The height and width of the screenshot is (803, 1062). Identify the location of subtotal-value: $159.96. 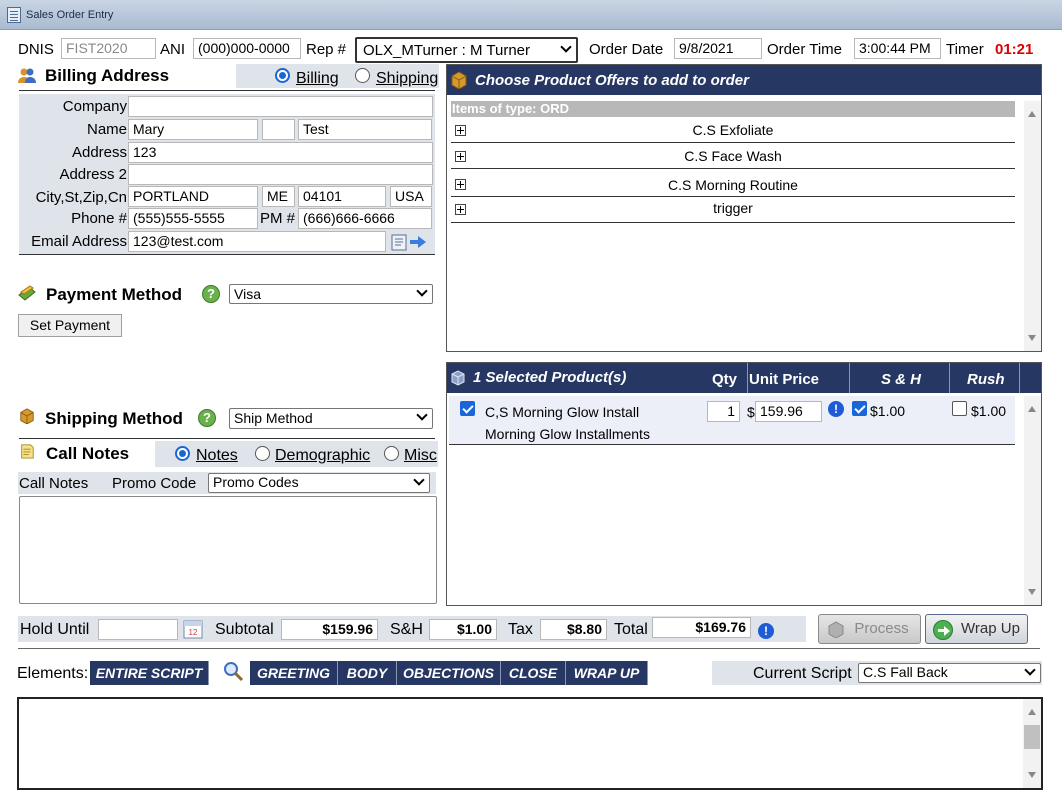
(329, 629).